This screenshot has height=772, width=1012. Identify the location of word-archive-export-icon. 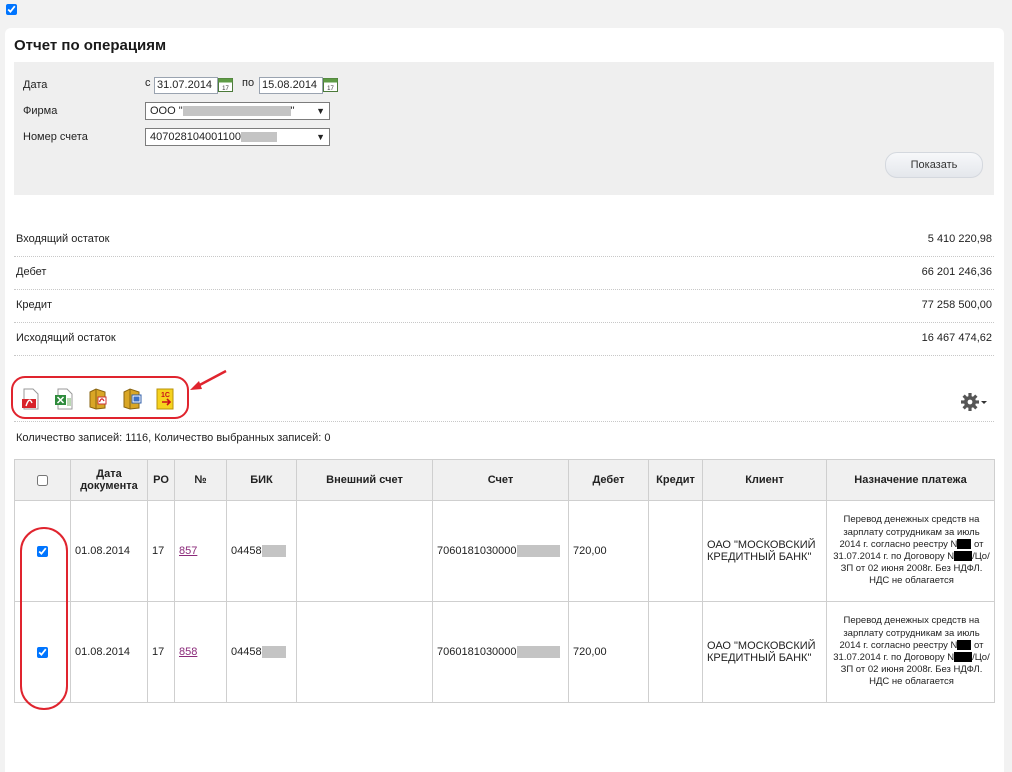
(132, 399).